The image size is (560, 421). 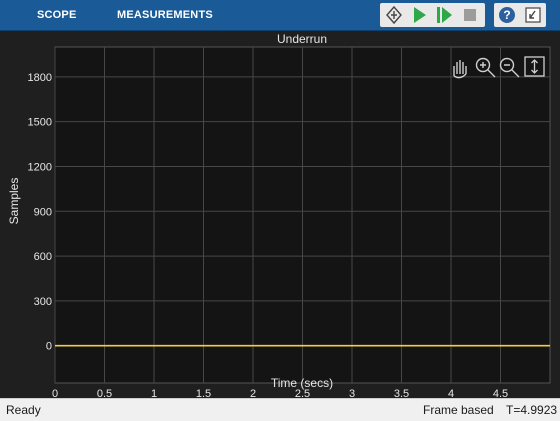 I want to click on x-tick-label: 3, so click(x=352, y=393).